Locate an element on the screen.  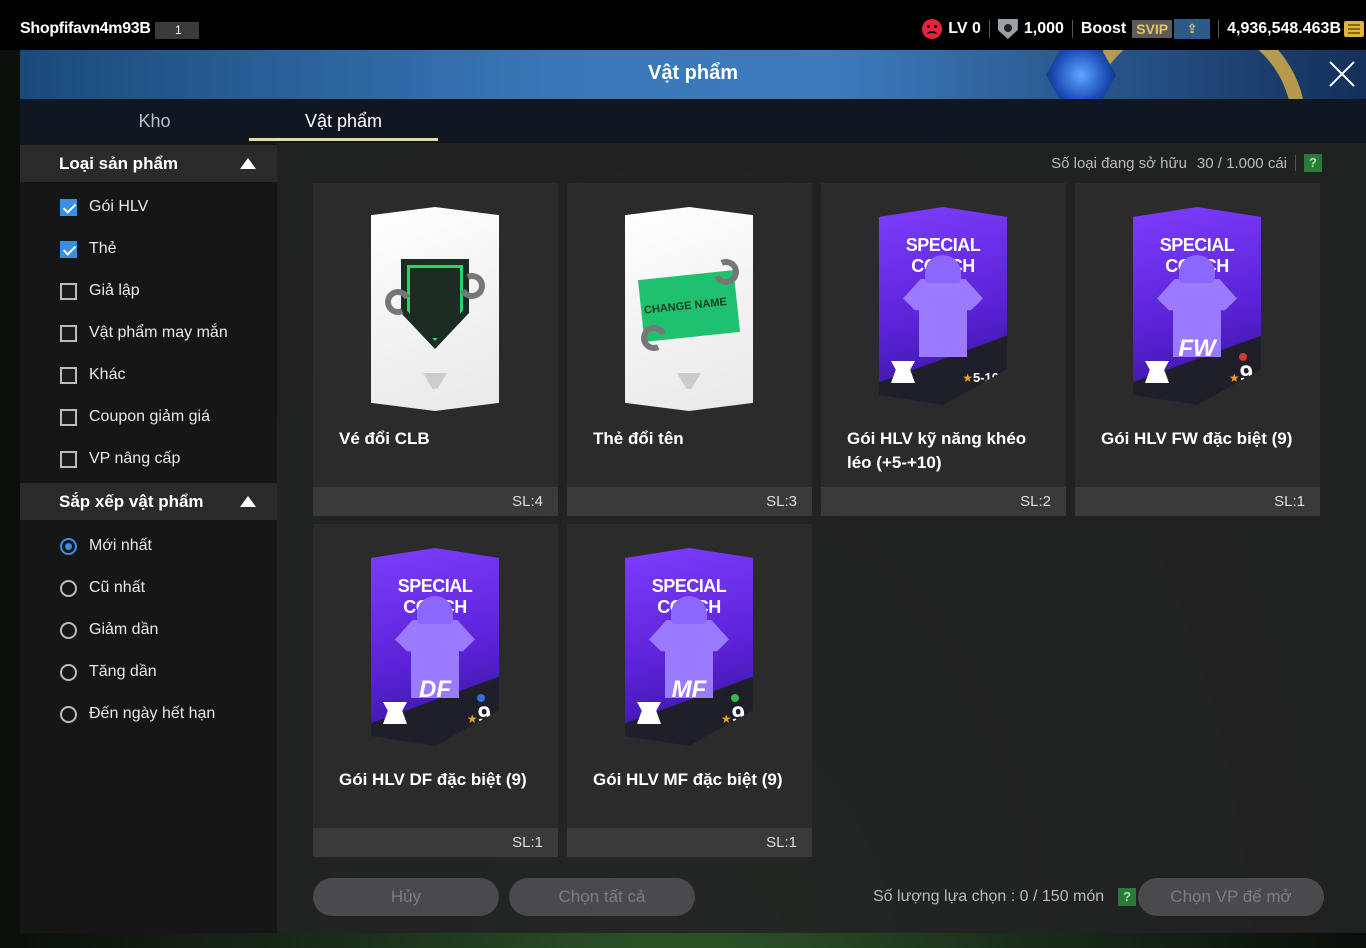
radio-selected is located at coordinates (68, 546).